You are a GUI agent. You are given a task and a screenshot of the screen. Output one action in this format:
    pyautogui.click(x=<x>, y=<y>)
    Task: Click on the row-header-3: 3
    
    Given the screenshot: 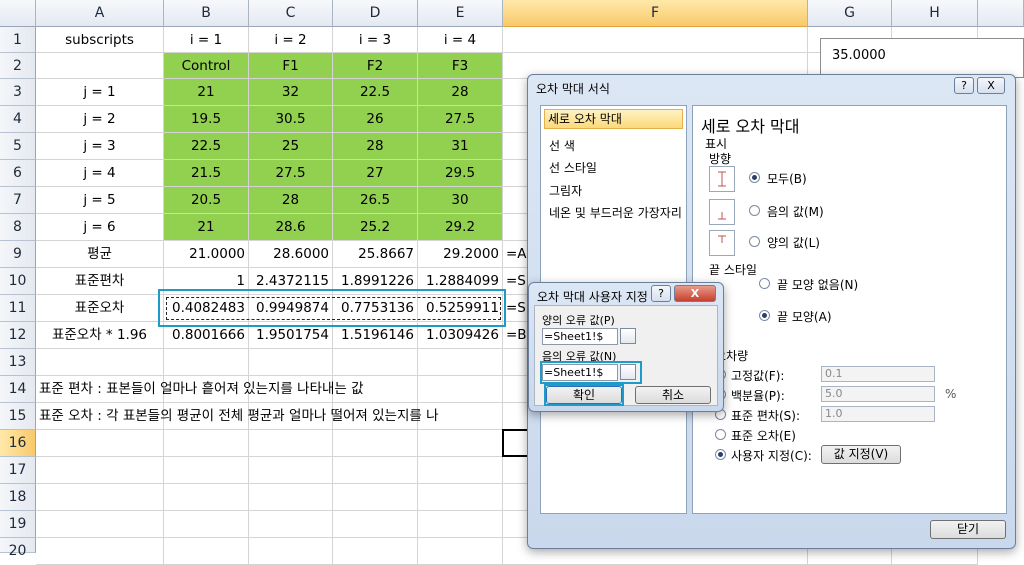 What is the action you would take?
    pyautogui.click(x=18, y=92)
    